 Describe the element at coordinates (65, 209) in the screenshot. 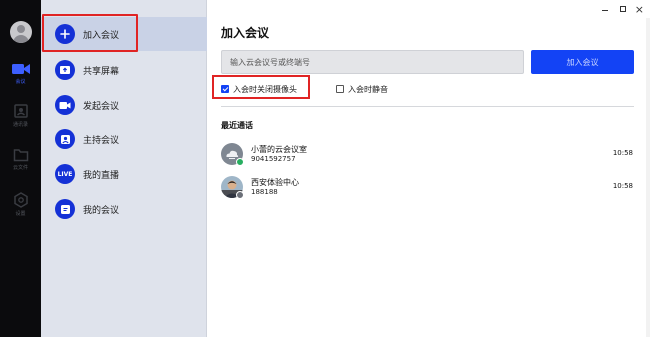

I see `my-meeting-icon` at that location.